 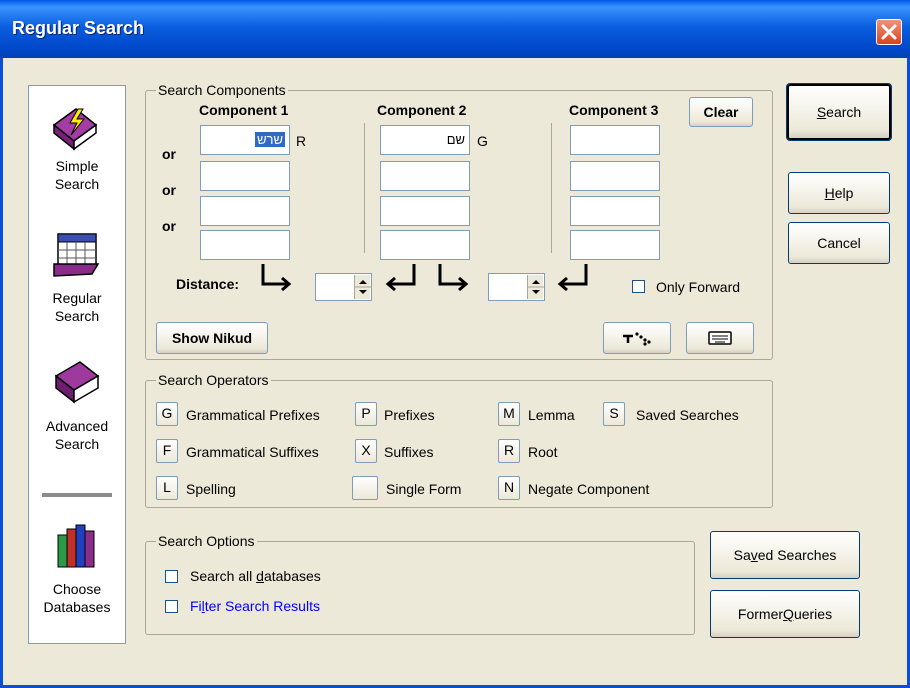 I want to click on search-button: Search, so click(x=839, y=112).